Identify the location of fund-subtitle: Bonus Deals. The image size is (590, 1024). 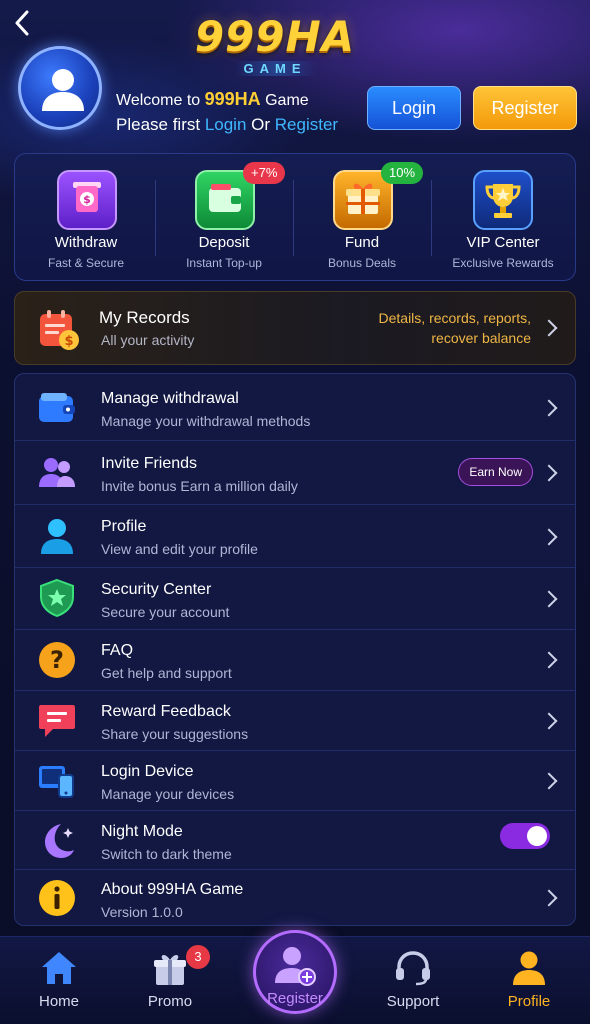
(362, 263).